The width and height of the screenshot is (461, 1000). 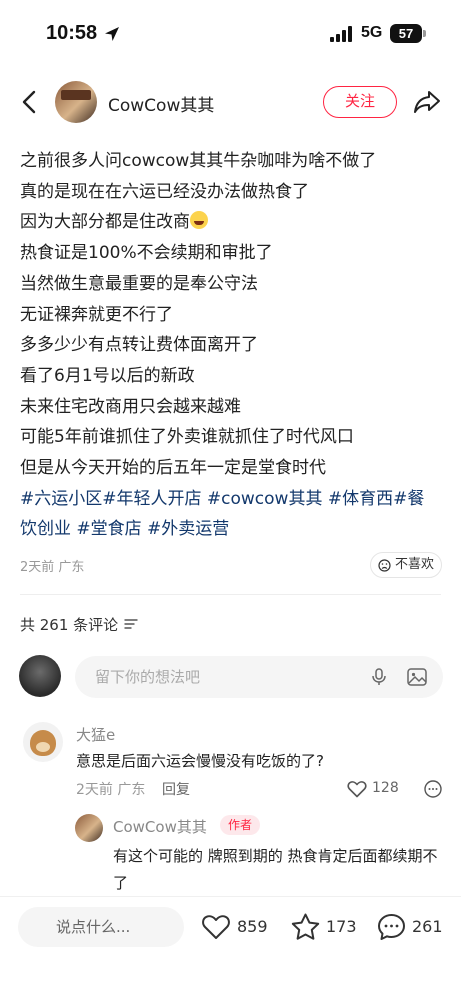 What do you see at coordinates (391, 927) in the screenshot?
I see `comment-bubble-icon` at bounding box center [391, 927].